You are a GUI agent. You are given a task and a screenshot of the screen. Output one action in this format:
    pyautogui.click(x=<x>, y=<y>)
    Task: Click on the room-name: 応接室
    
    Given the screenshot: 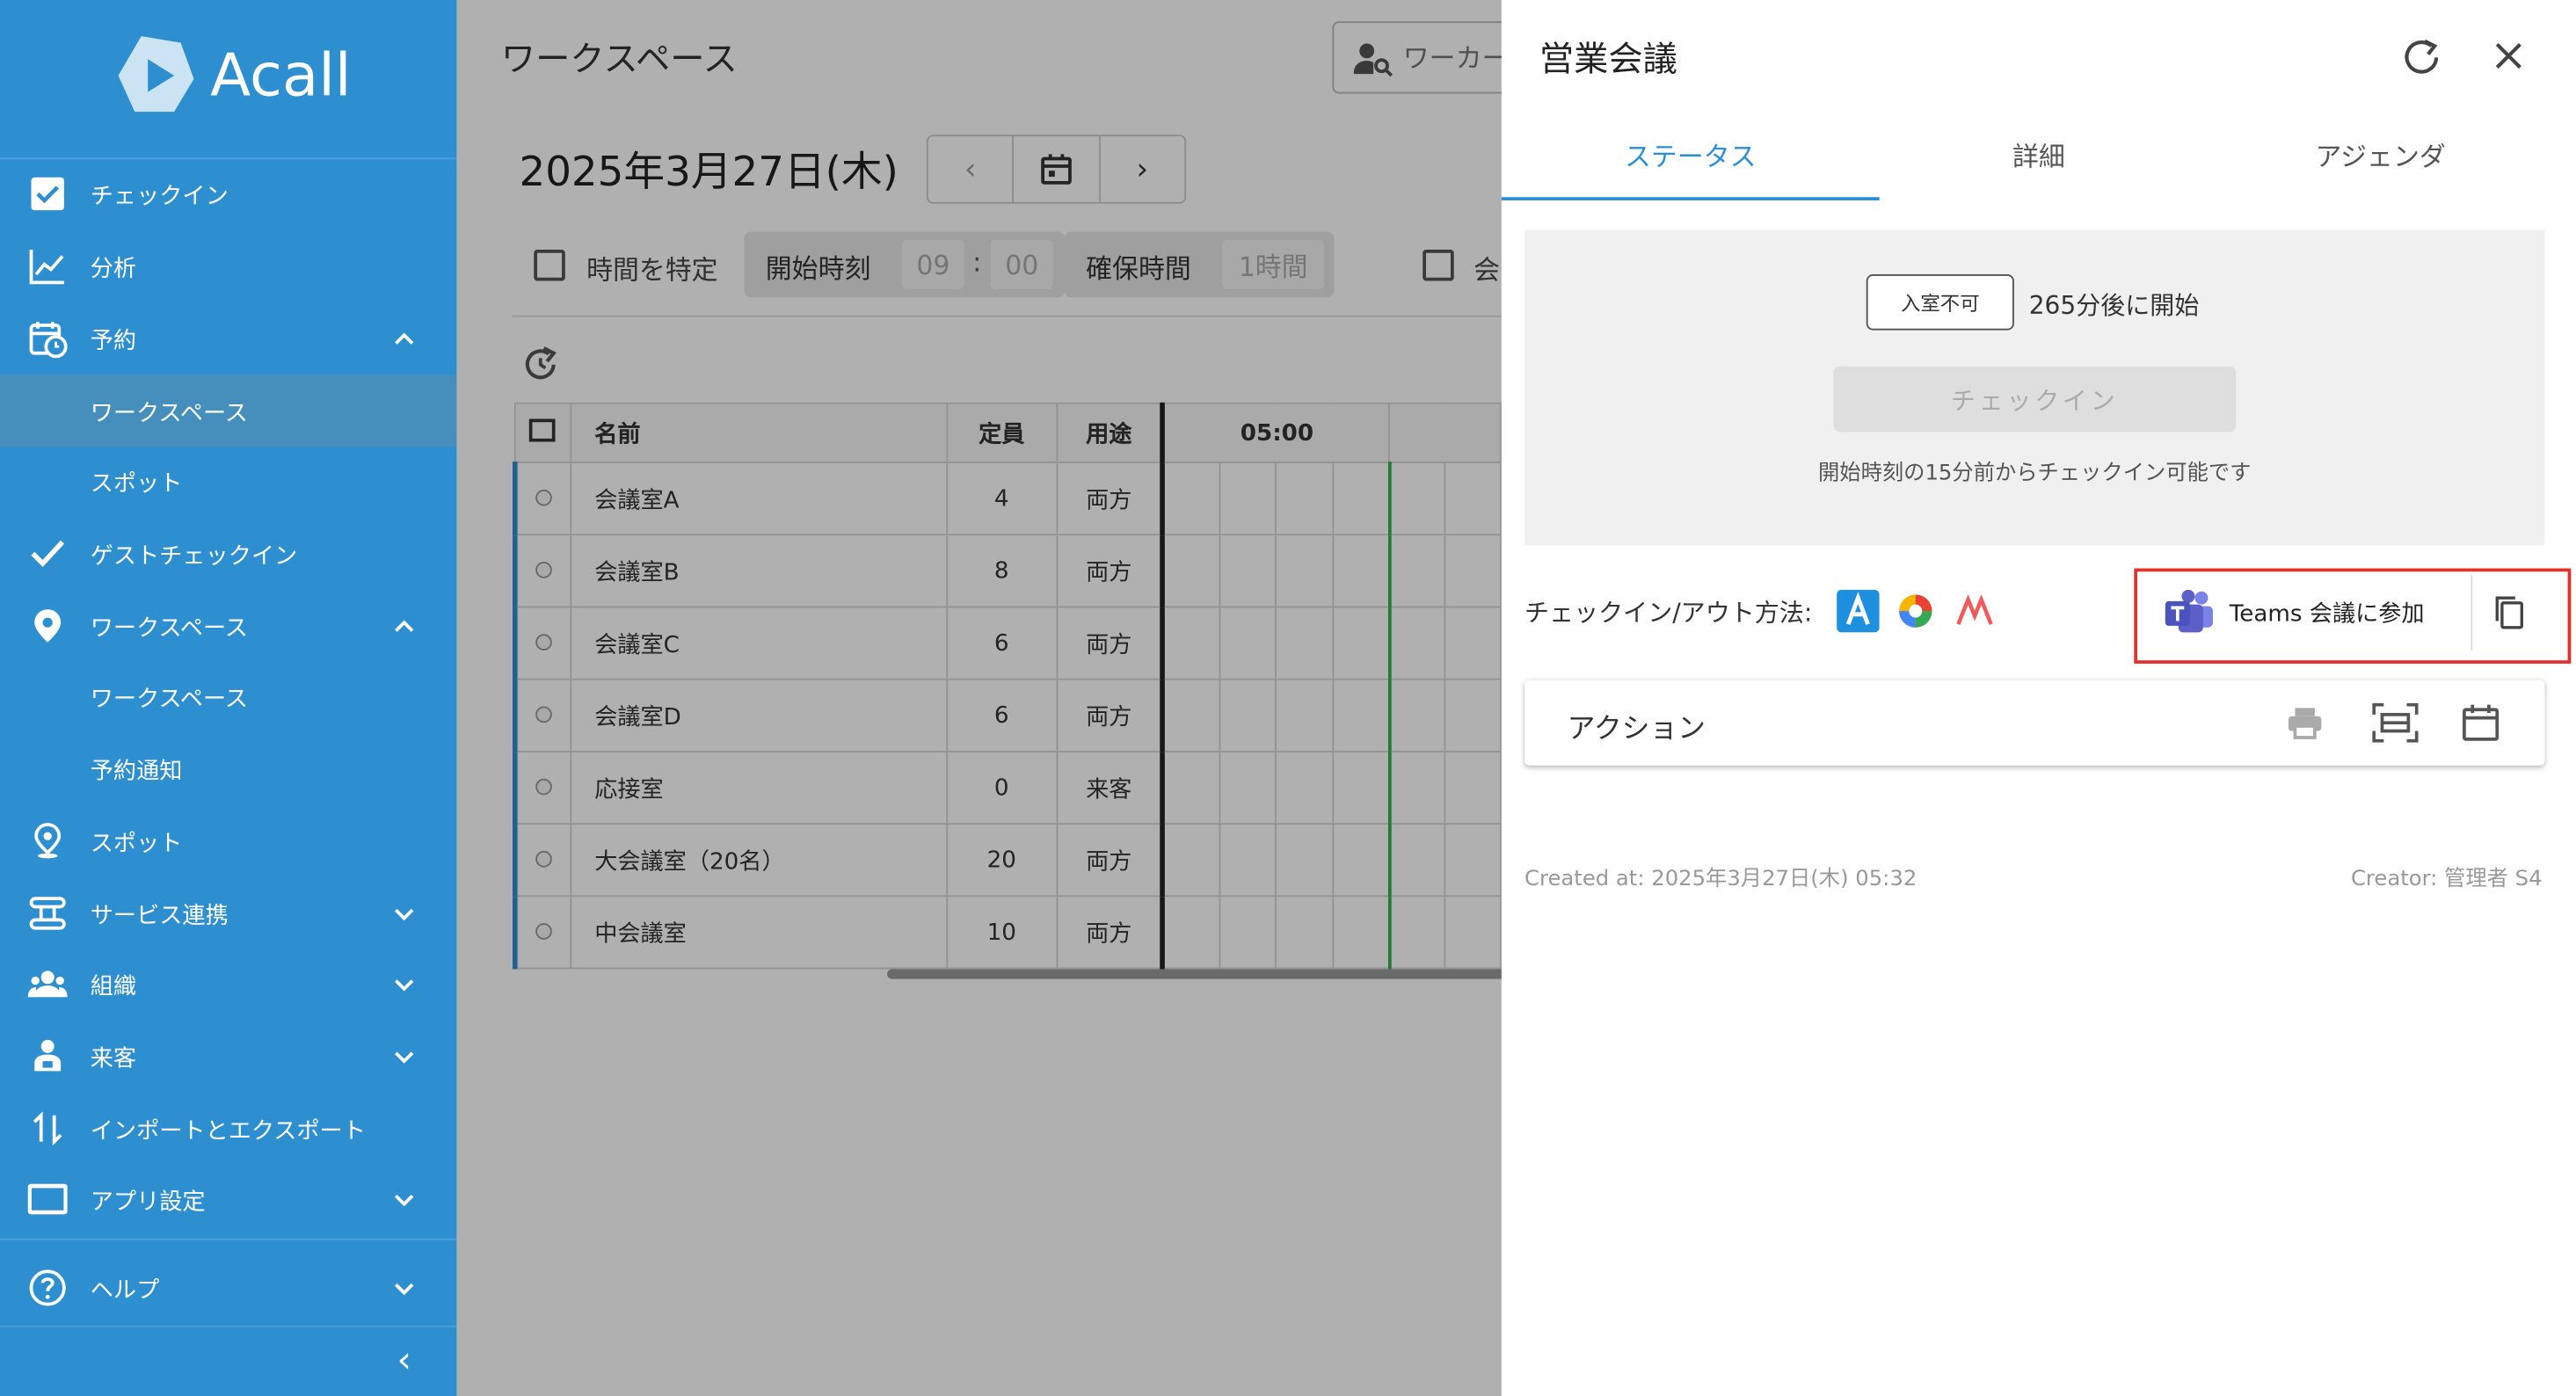 What is the action you would take?
    pyautogui.click(x=759, y=787)
    